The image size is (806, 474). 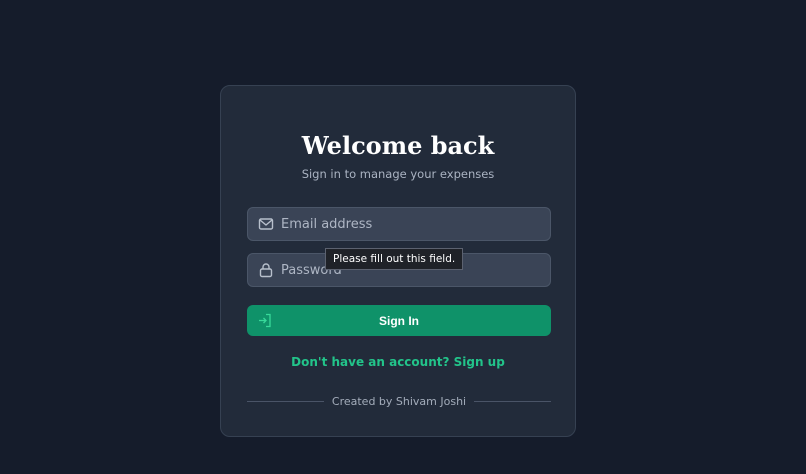 I want to click on sign-in-button: Sign In, so click(x=399, y=320).